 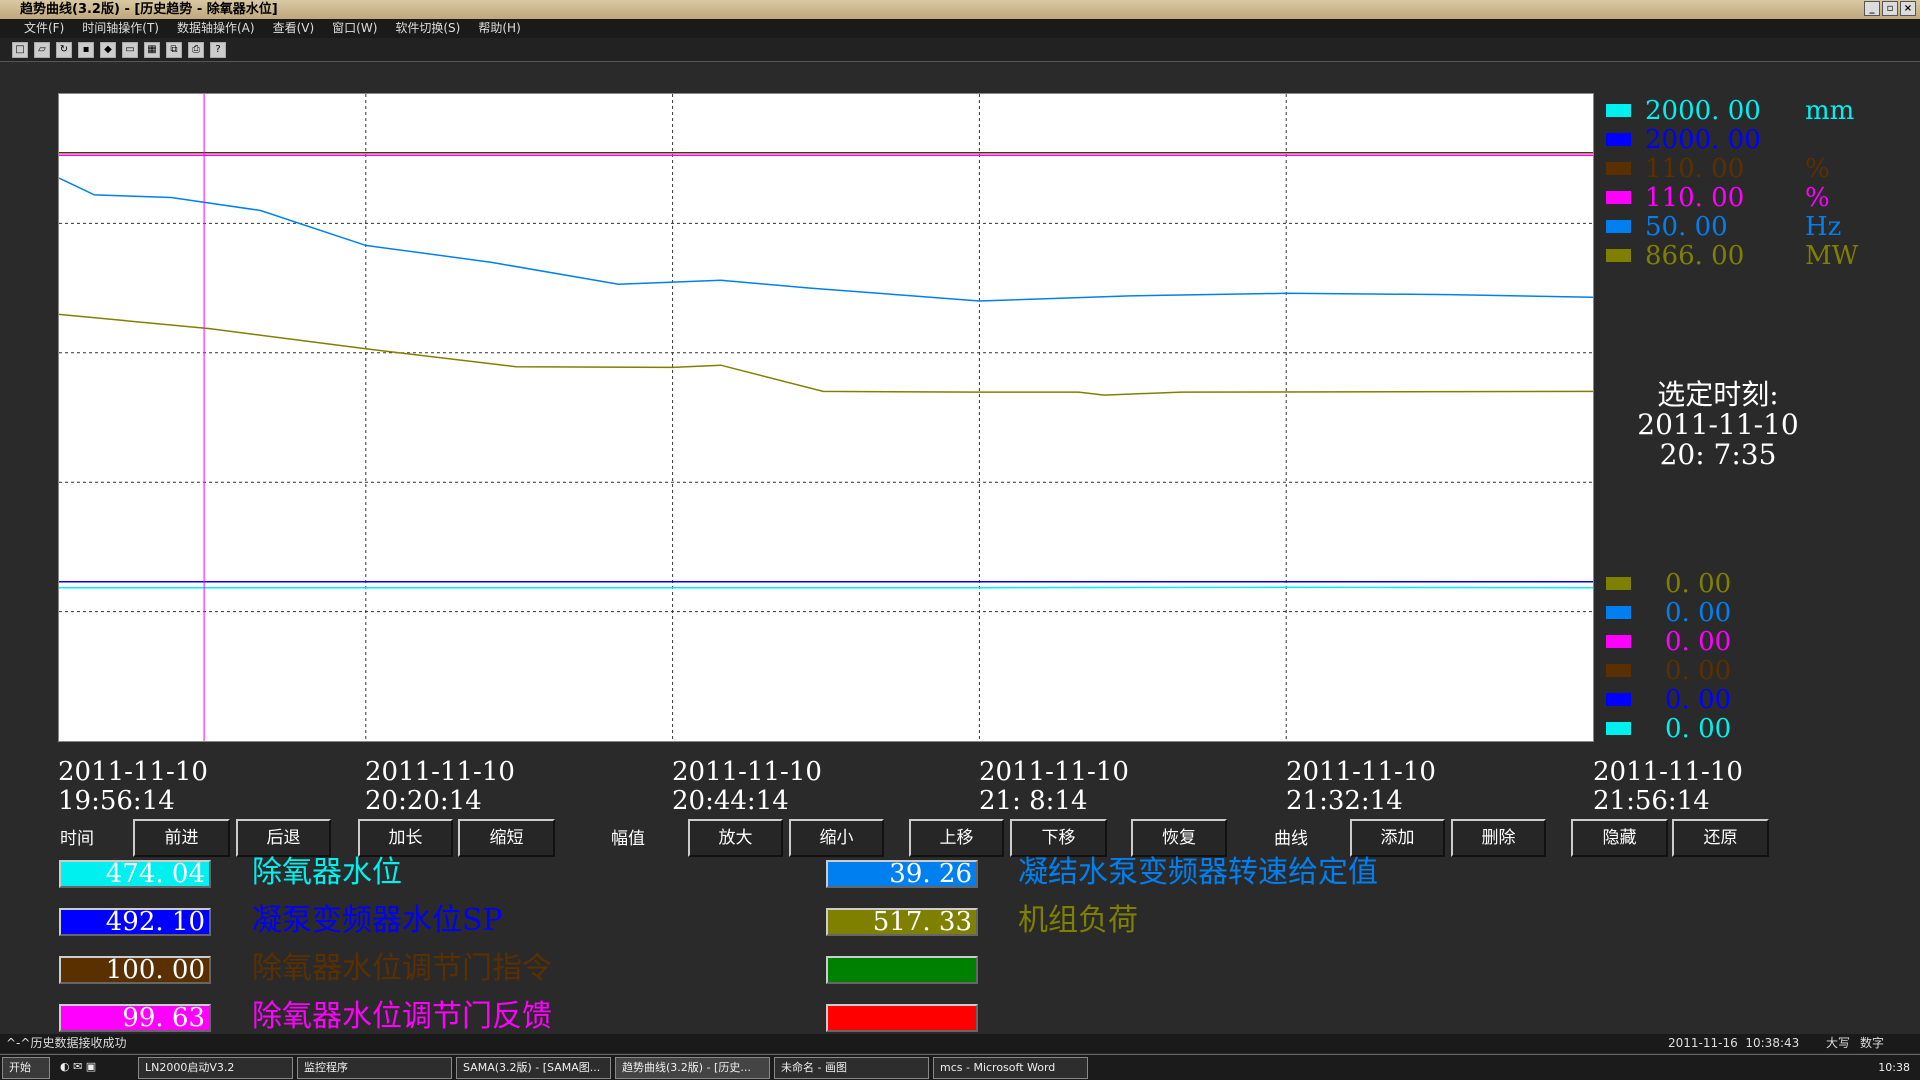 I want to click on menu-switch: 软件切换(S), so click(x=427, y=28).